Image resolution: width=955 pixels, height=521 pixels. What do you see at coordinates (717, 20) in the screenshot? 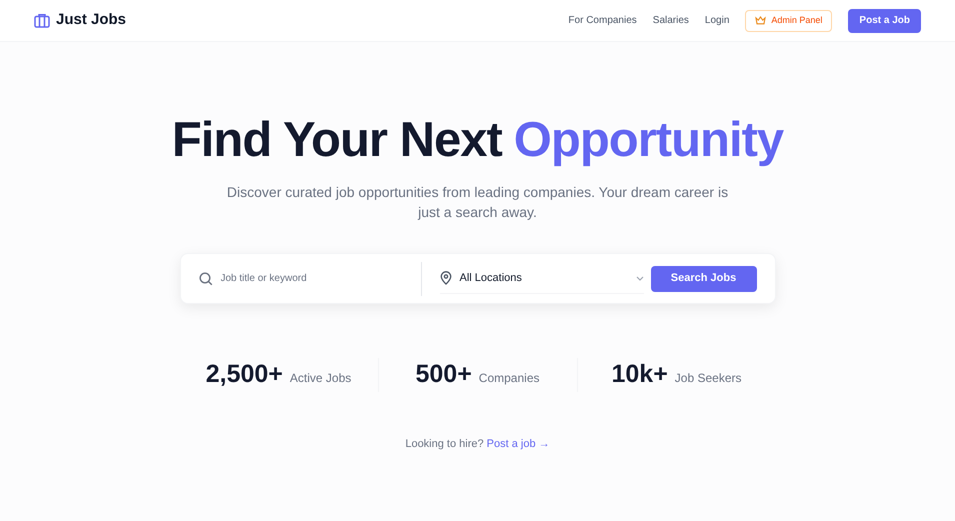
I see `nav-link: Login` at bounding box center [717, 20].